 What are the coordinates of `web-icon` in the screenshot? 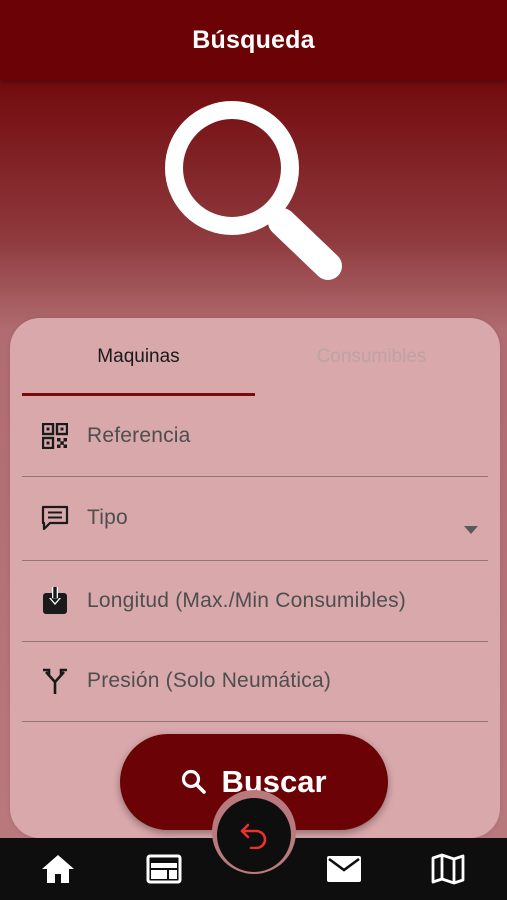 It's located at (164, 869).